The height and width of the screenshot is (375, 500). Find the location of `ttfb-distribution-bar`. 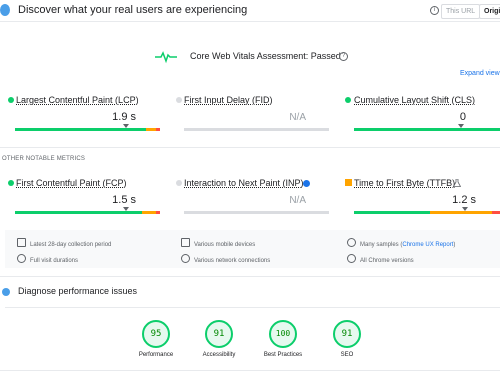

ttfb-distribution-bar is located at coordinates (427, 212).